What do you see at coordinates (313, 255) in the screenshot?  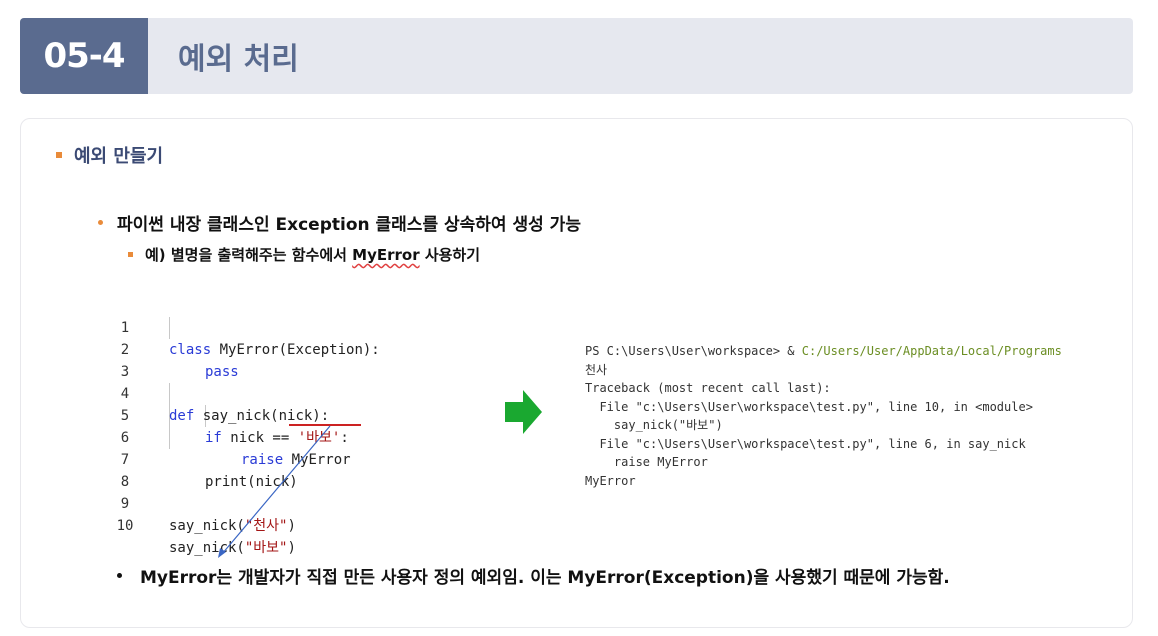 I see `sub-bullet-text: 예) 별명을 출력해주는 함수에서 MyError 사용하기` at bounding box center [313, 255].